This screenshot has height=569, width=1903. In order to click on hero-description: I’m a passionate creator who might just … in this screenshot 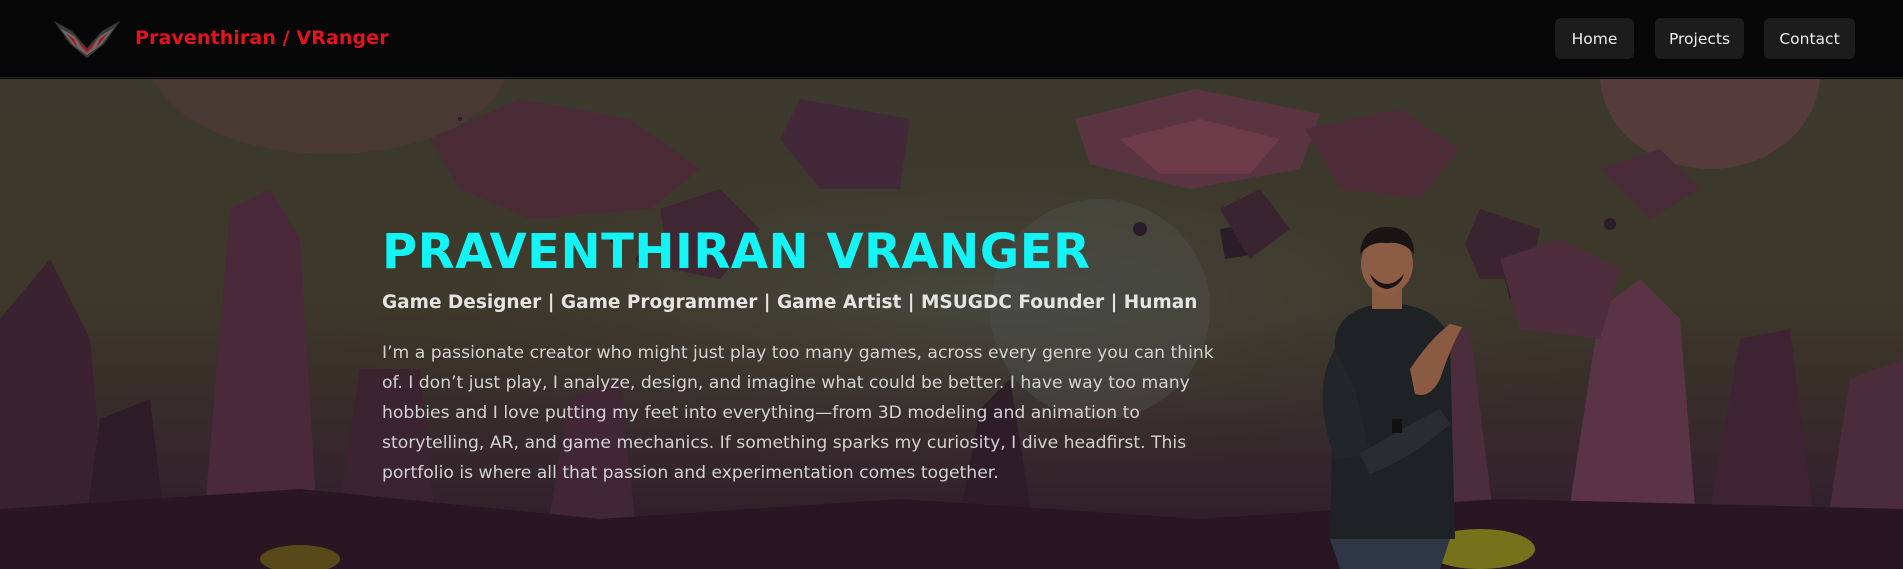, I will do `click(798, 413)`.